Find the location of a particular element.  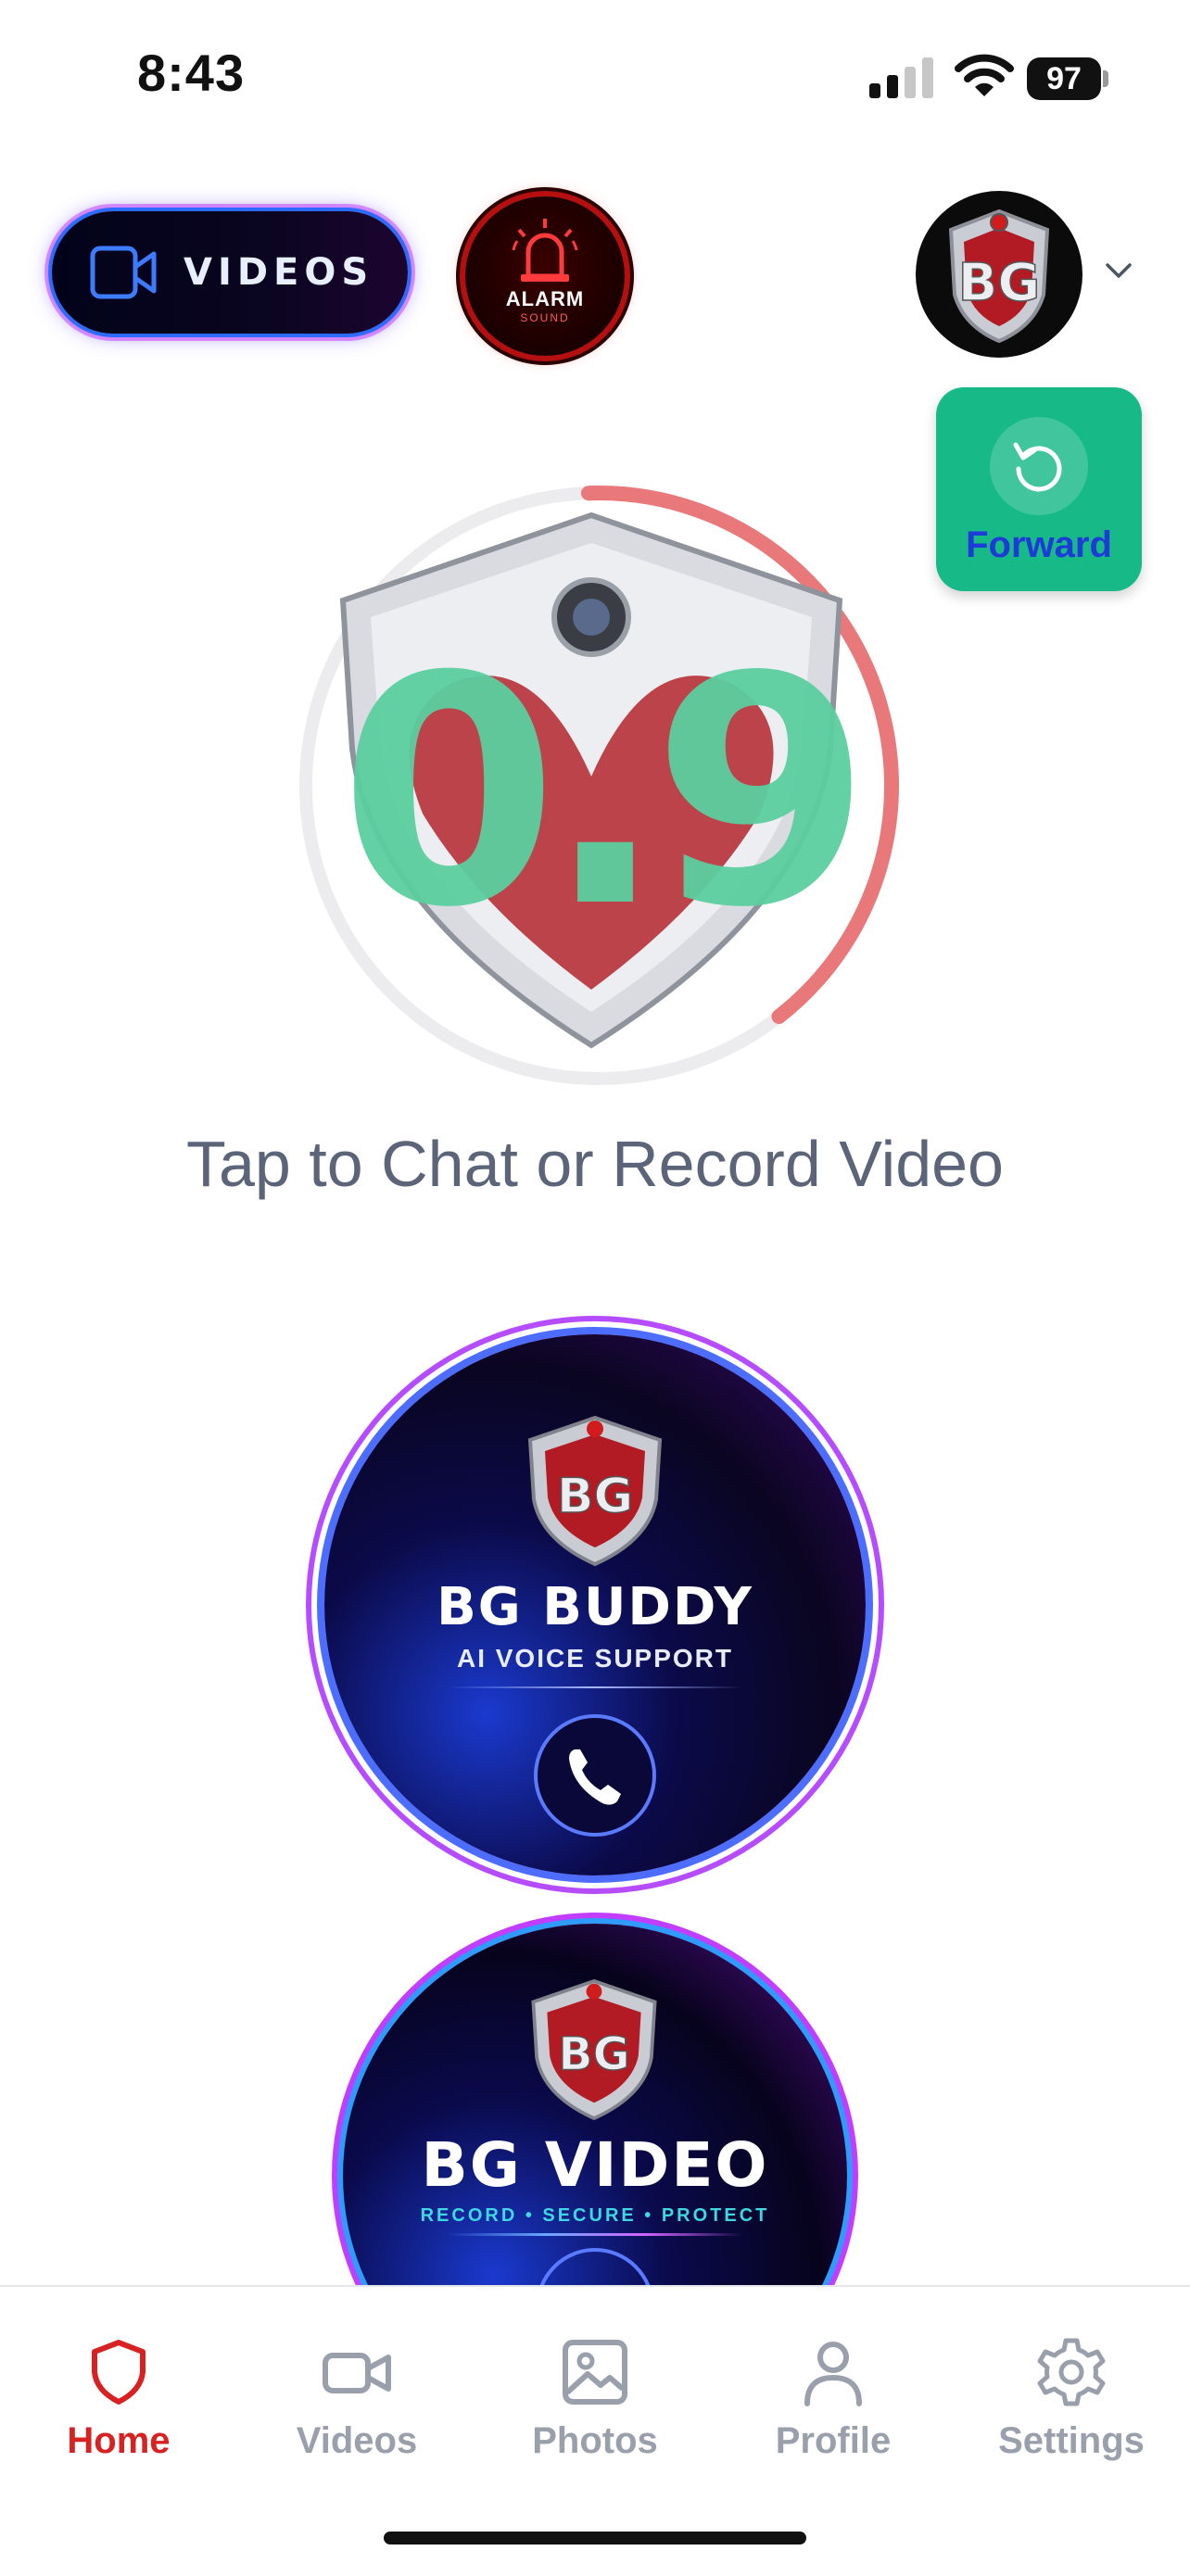

forward-button: Forward is located at coordinates (1039, 489).